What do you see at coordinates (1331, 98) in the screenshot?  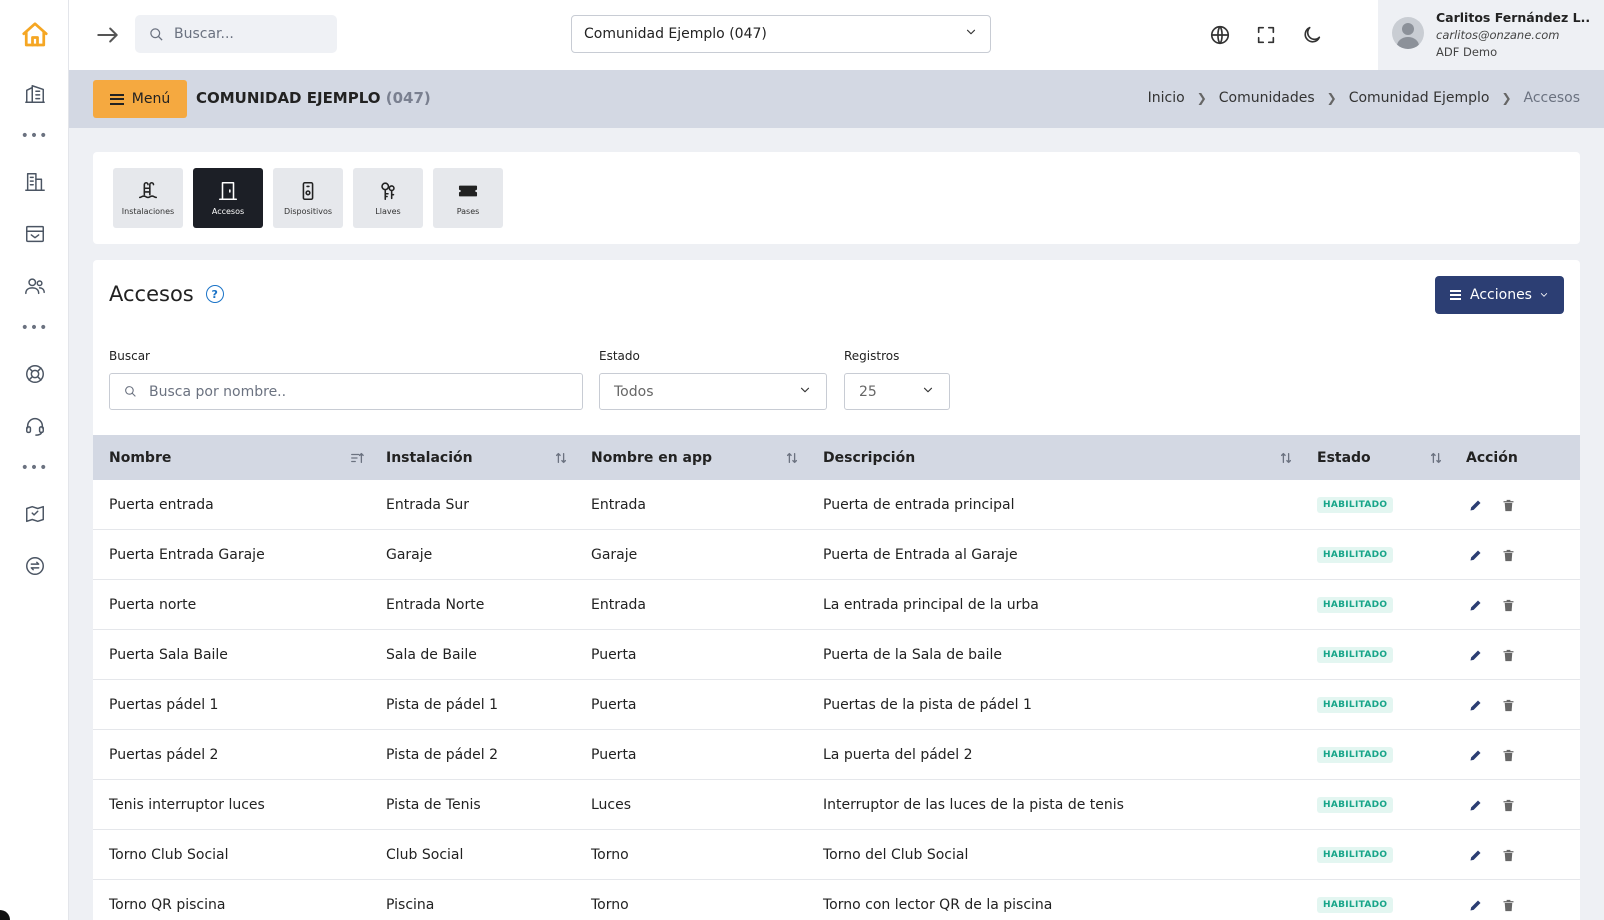 I see `chevron-right-icon: ❯` at bounding box center [1331, 98].